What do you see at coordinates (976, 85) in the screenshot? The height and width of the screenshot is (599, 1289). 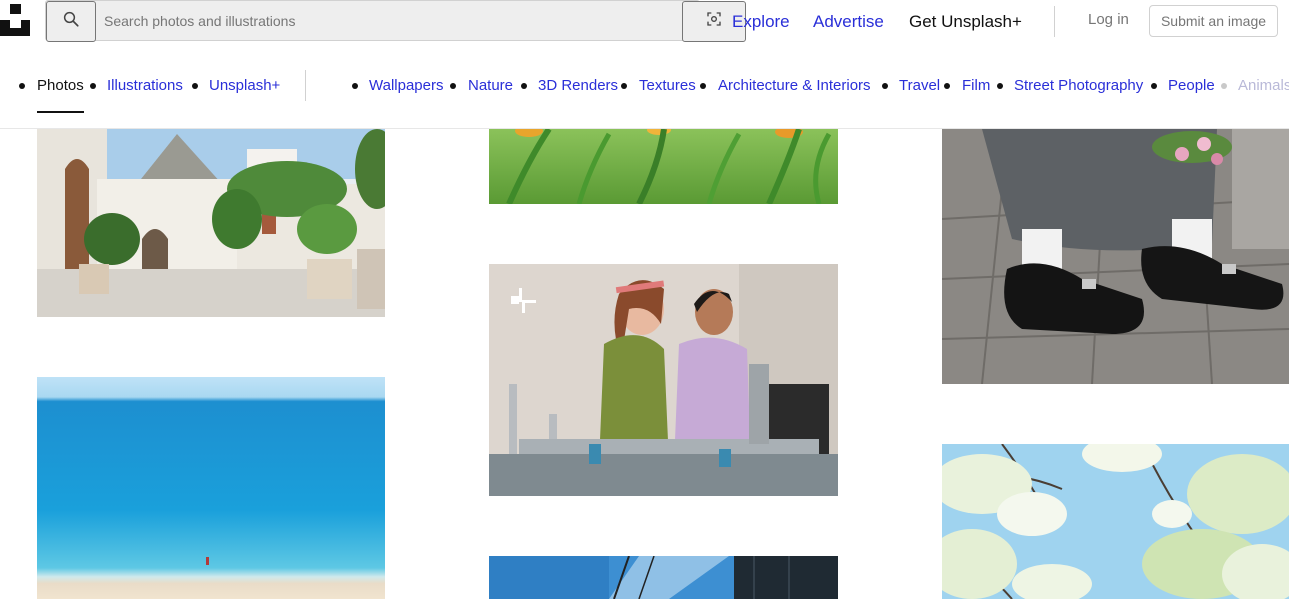 I see `topic-film: Film` at bounding box center [976, 85].